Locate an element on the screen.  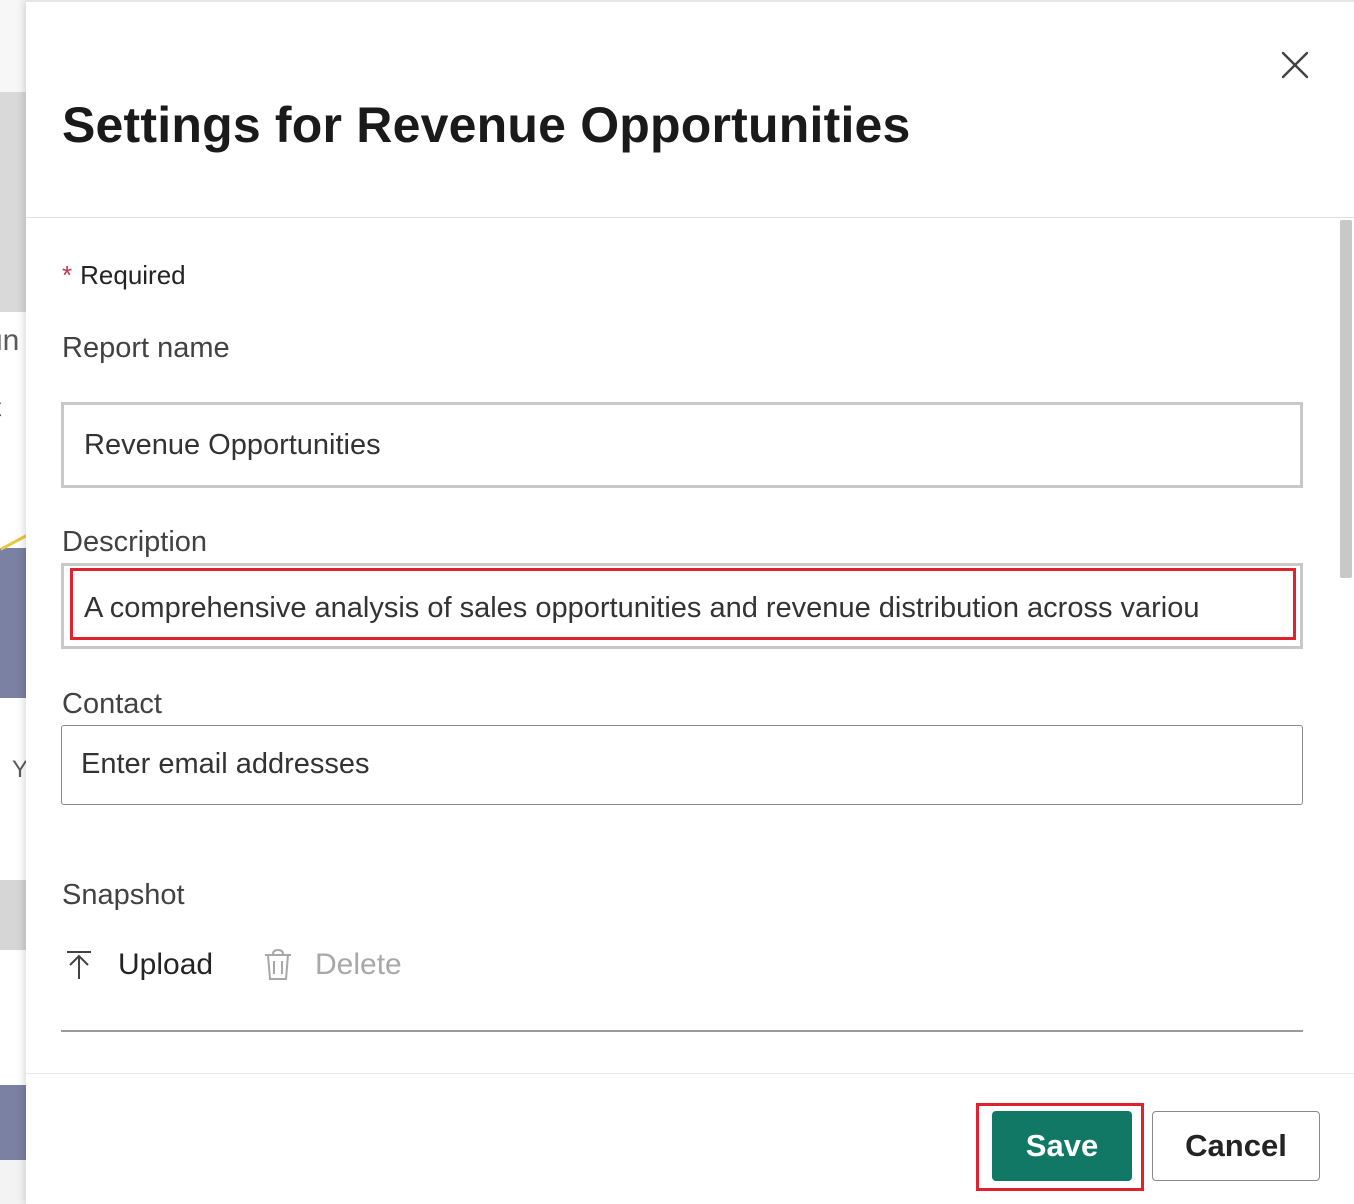
upload-icon is located at coordinates (79, 965).